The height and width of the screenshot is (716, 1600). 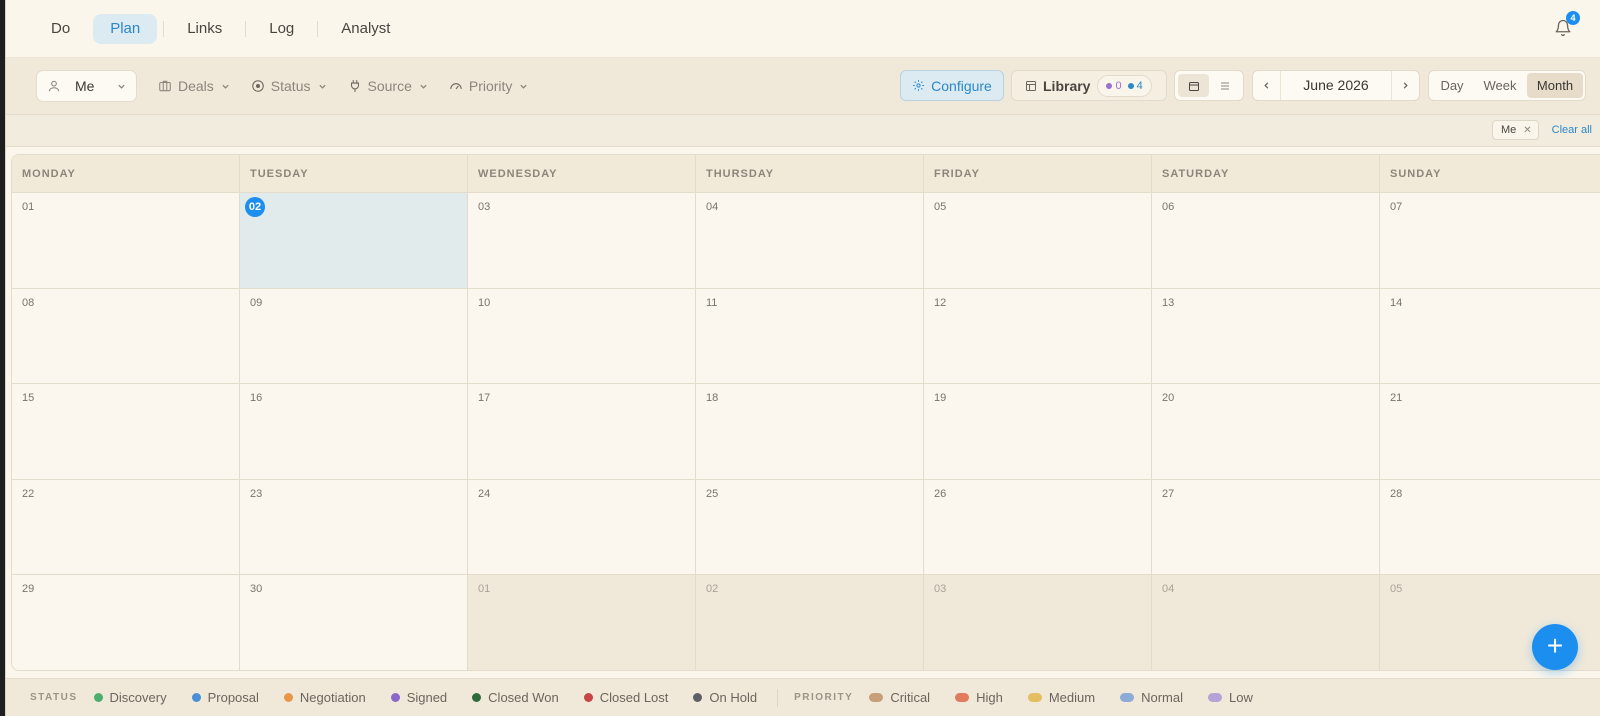 I want to click on week-row: 22 23 24 25 26 27 28, so click(x=806, y=527).